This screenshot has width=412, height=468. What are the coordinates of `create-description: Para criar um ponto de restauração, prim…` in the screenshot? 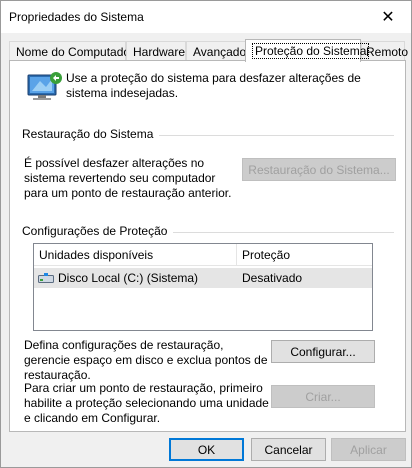 It's located at (146, 403).